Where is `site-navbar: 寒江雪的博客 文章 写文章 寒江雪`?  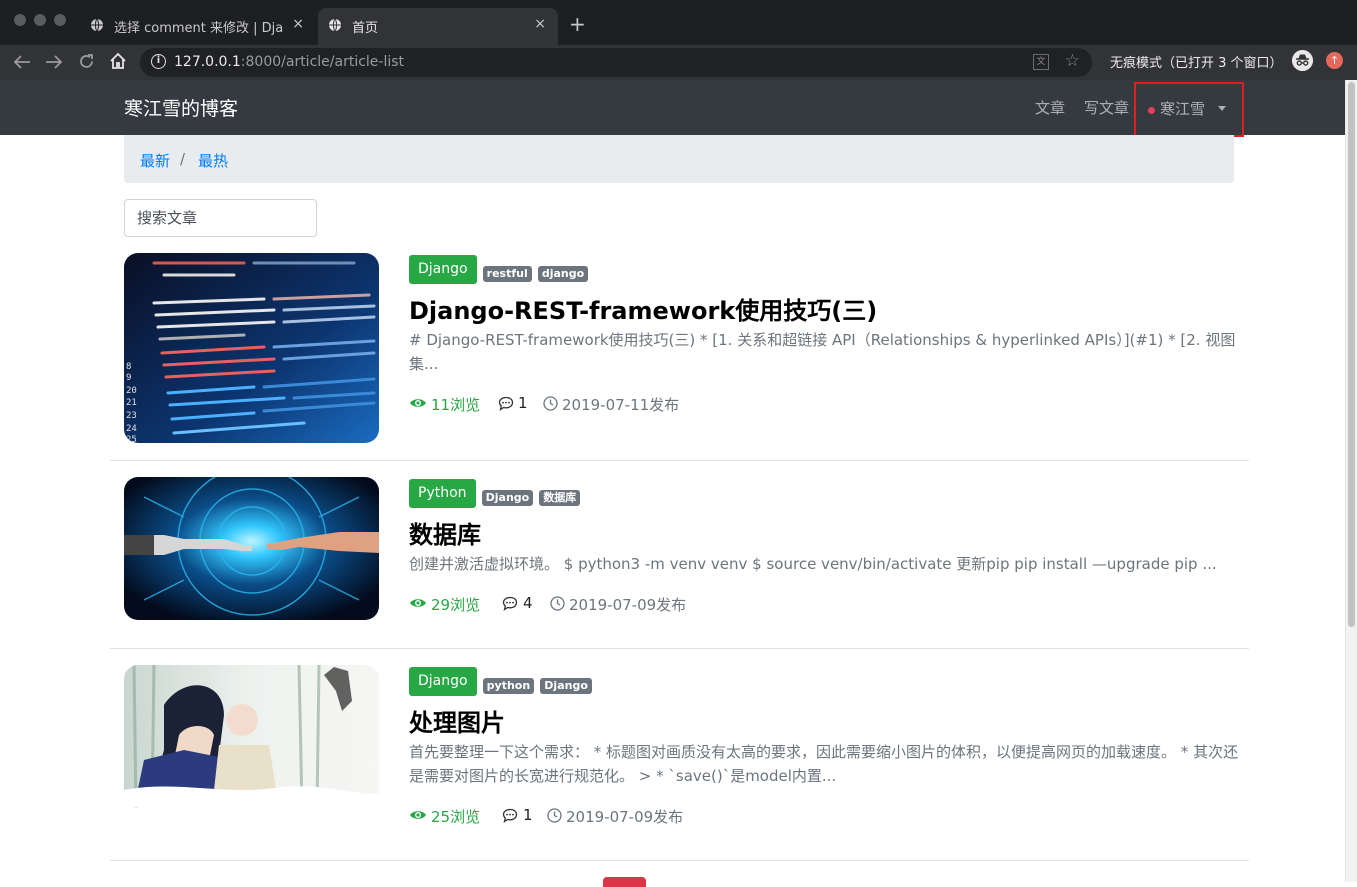
site-navbar: 寒江雪的博客 文章 写文章 寒江雪 is located at coordinates (672, 108).